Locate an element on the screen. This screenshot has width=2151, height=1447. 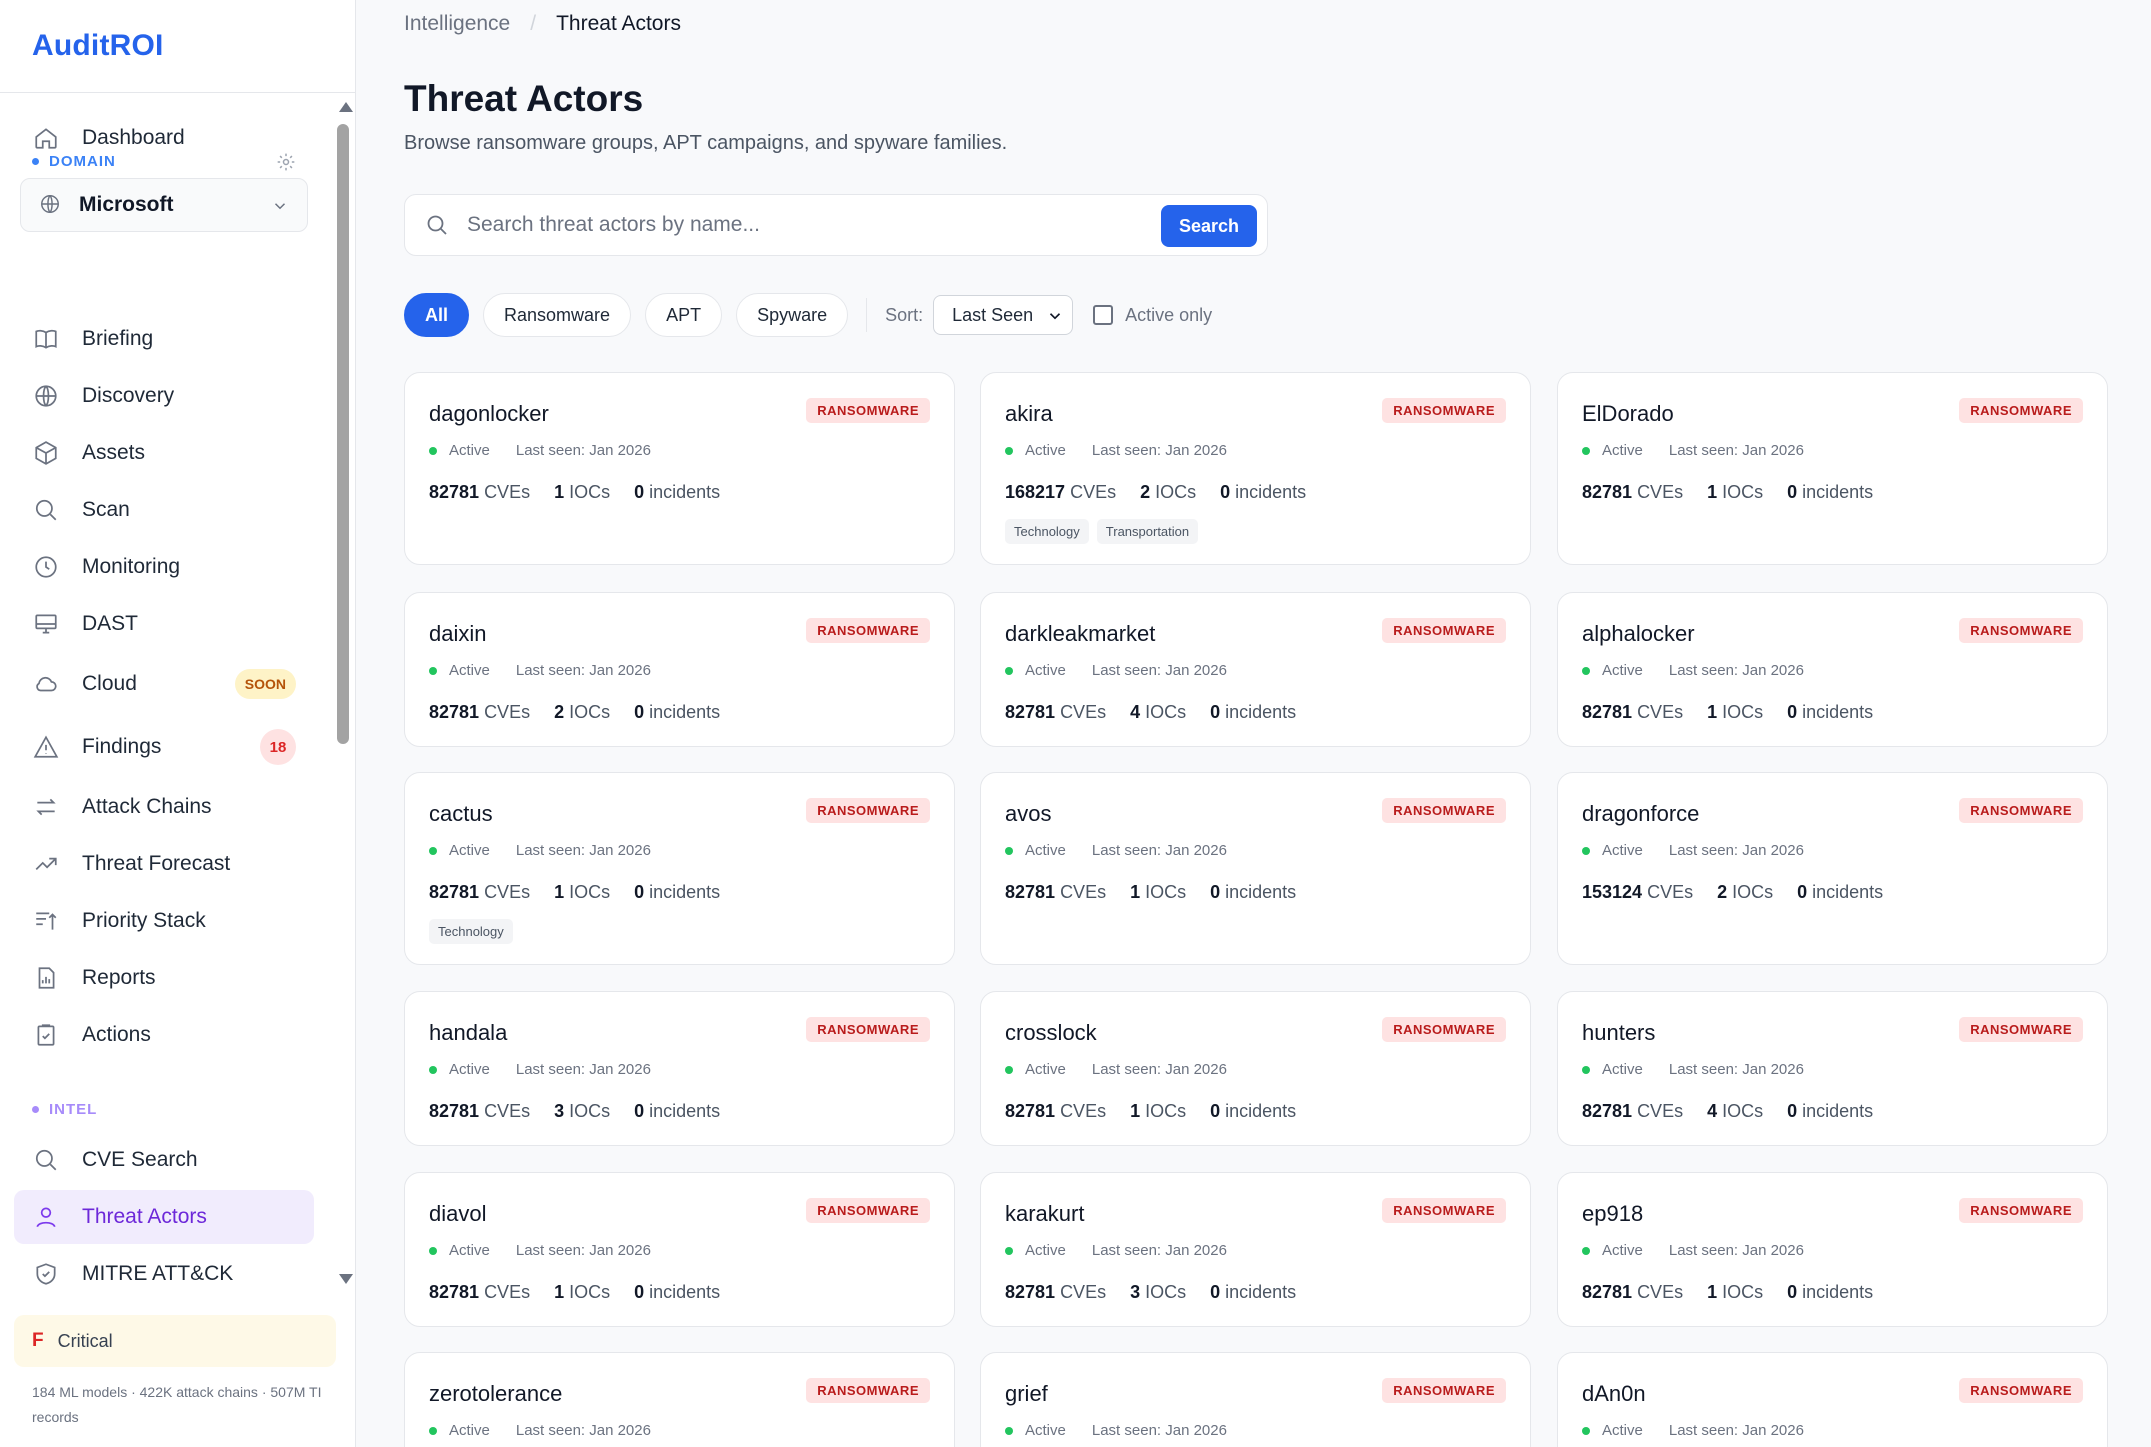
cube-icon is located at coordinates (46, 453).